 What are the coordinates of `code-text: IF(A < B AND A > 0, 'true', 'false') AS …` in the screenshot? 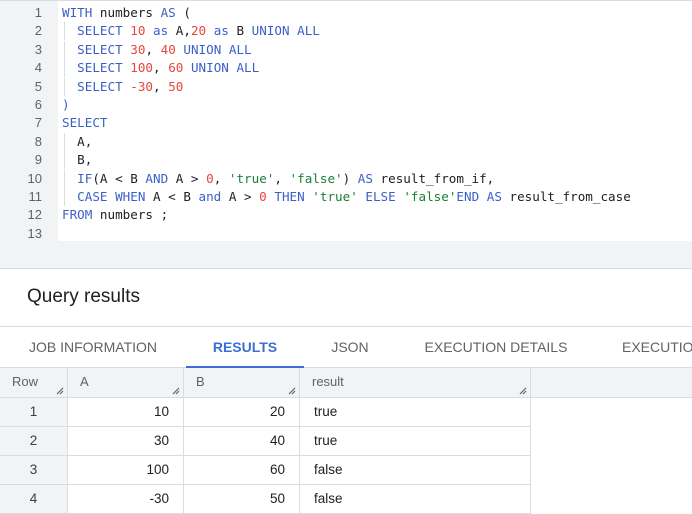 It's located at (278, 179).